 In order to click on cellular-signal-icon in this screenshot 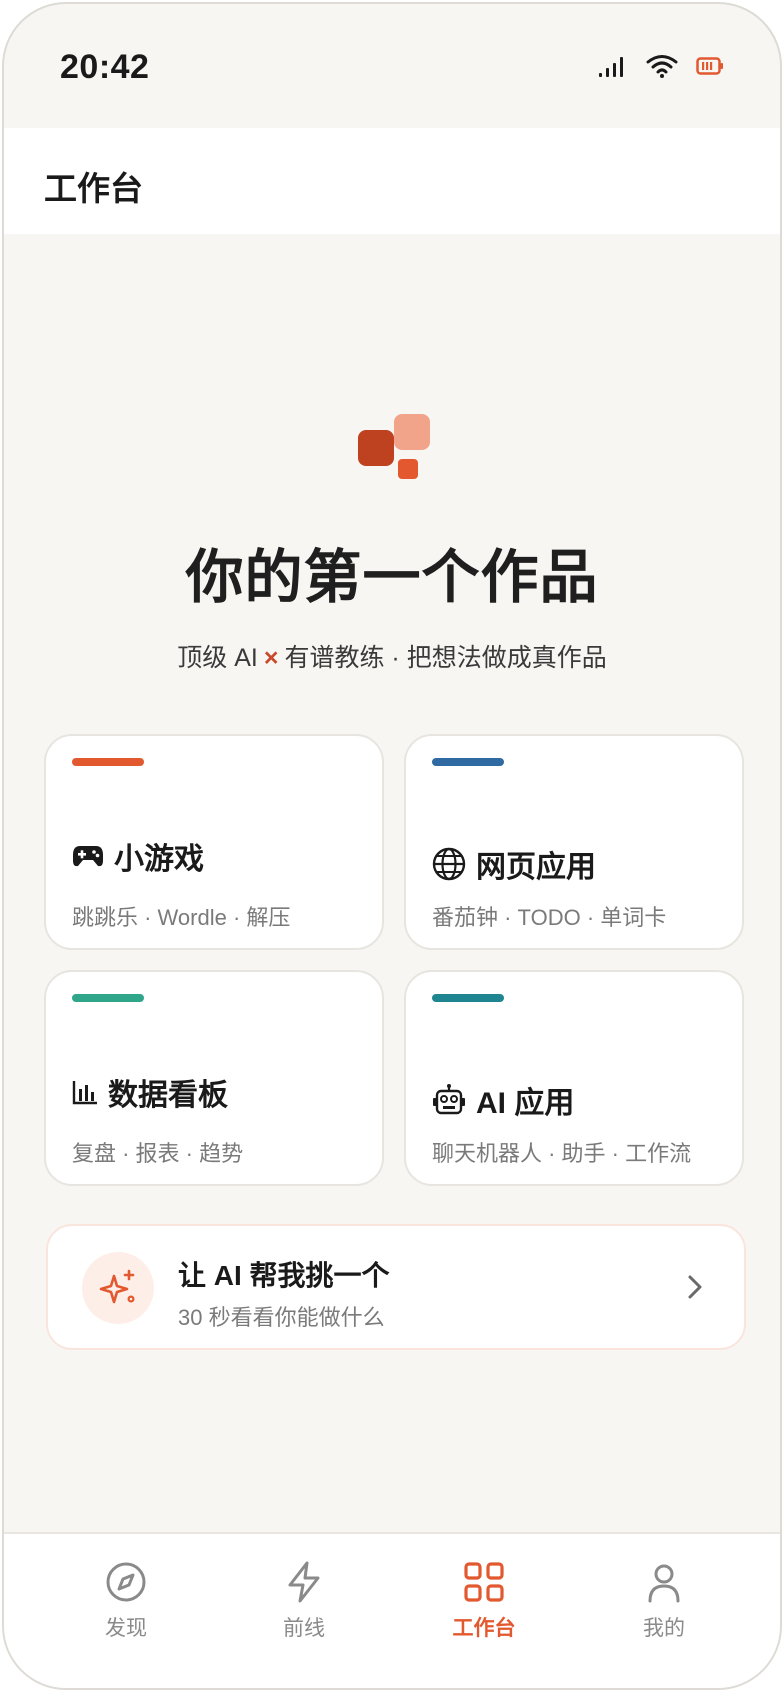, I will do `click(613, 66)`.